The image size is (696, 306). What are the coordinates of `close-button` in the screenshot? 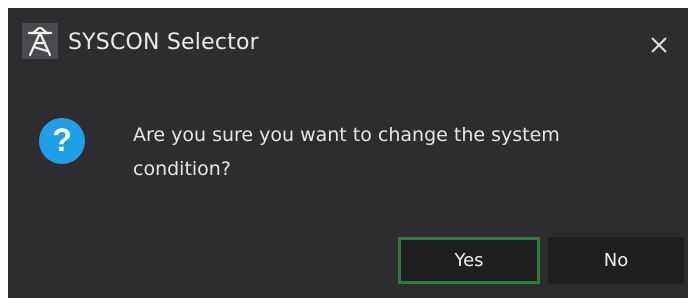 It's located at (659, 45).